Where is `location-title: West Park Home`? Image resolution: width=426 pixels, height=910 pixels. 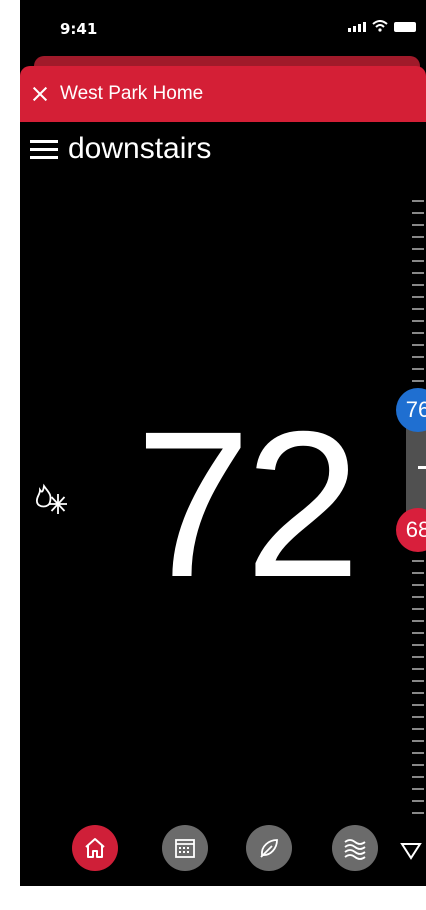
location-title: West Park Home is located at coordinates (132, 93).